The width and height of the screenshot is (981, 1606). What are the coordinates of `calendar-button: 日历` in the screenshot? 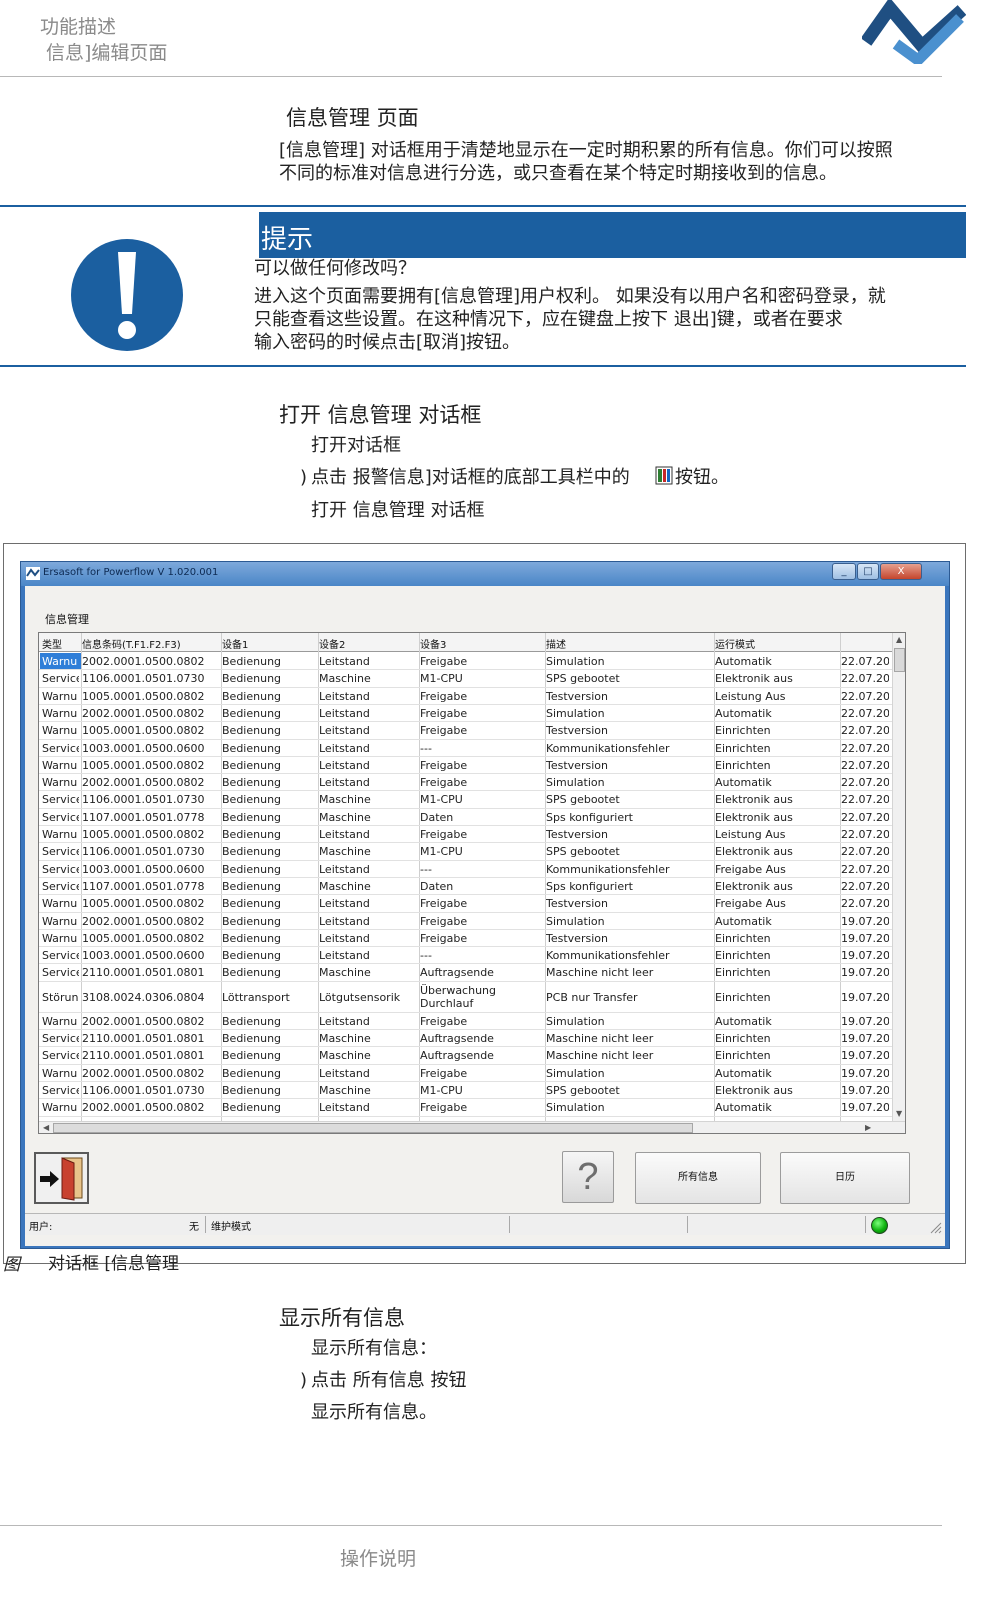 It's located at (845, 1178).